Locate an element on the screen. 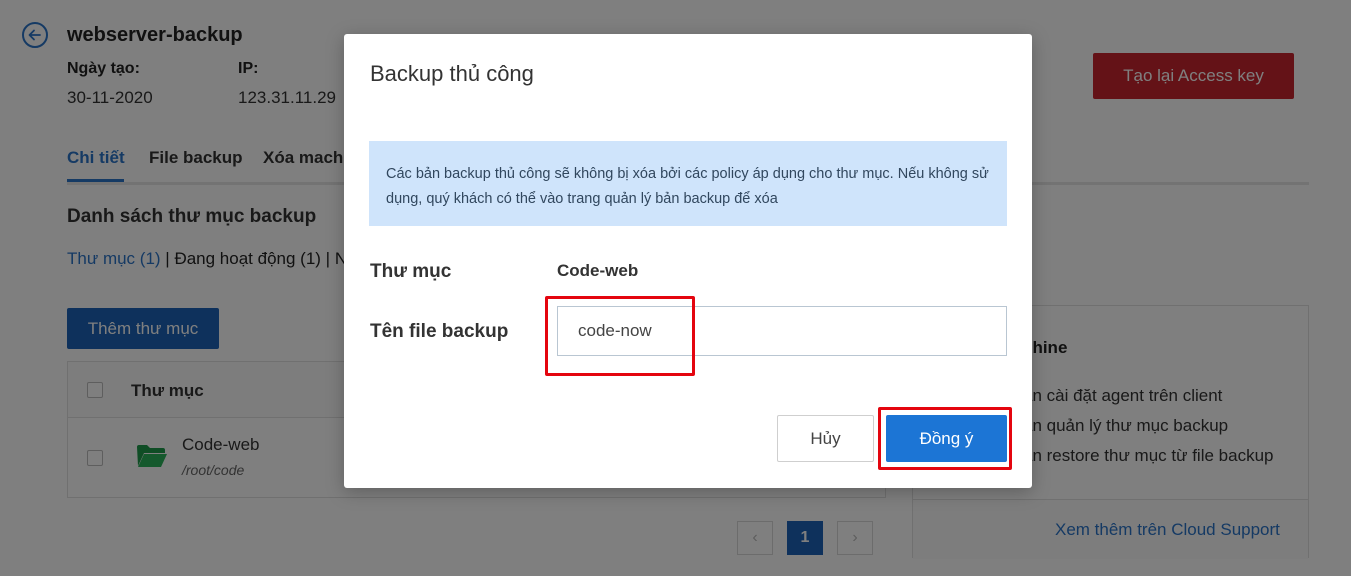 The width and height of the screenshot is (1351, 576). annotation-highlight-confirm is located at coordinates (945, 438).